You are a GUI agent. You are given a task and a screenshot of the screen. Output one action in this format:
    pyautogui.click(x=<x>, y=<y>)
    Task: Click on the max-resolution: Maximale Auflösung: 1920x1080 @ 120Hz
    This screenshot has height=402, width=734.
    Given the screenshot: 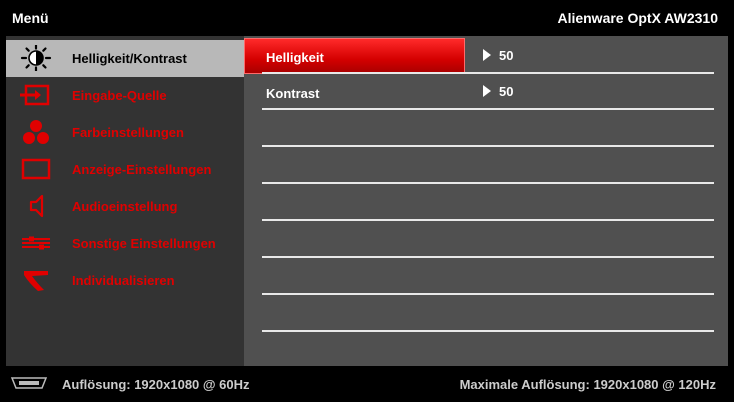 What is the action you would take?
    pyautogui.click(x=587, y=384)
    